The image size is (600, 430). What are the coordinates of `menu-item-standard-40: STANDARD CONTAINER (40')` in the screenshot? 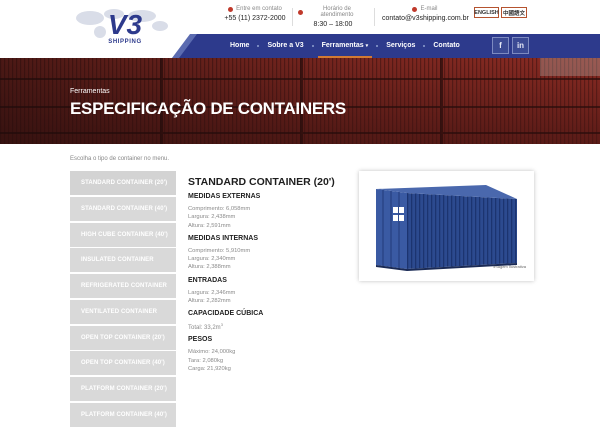 It's located at (123, 208).